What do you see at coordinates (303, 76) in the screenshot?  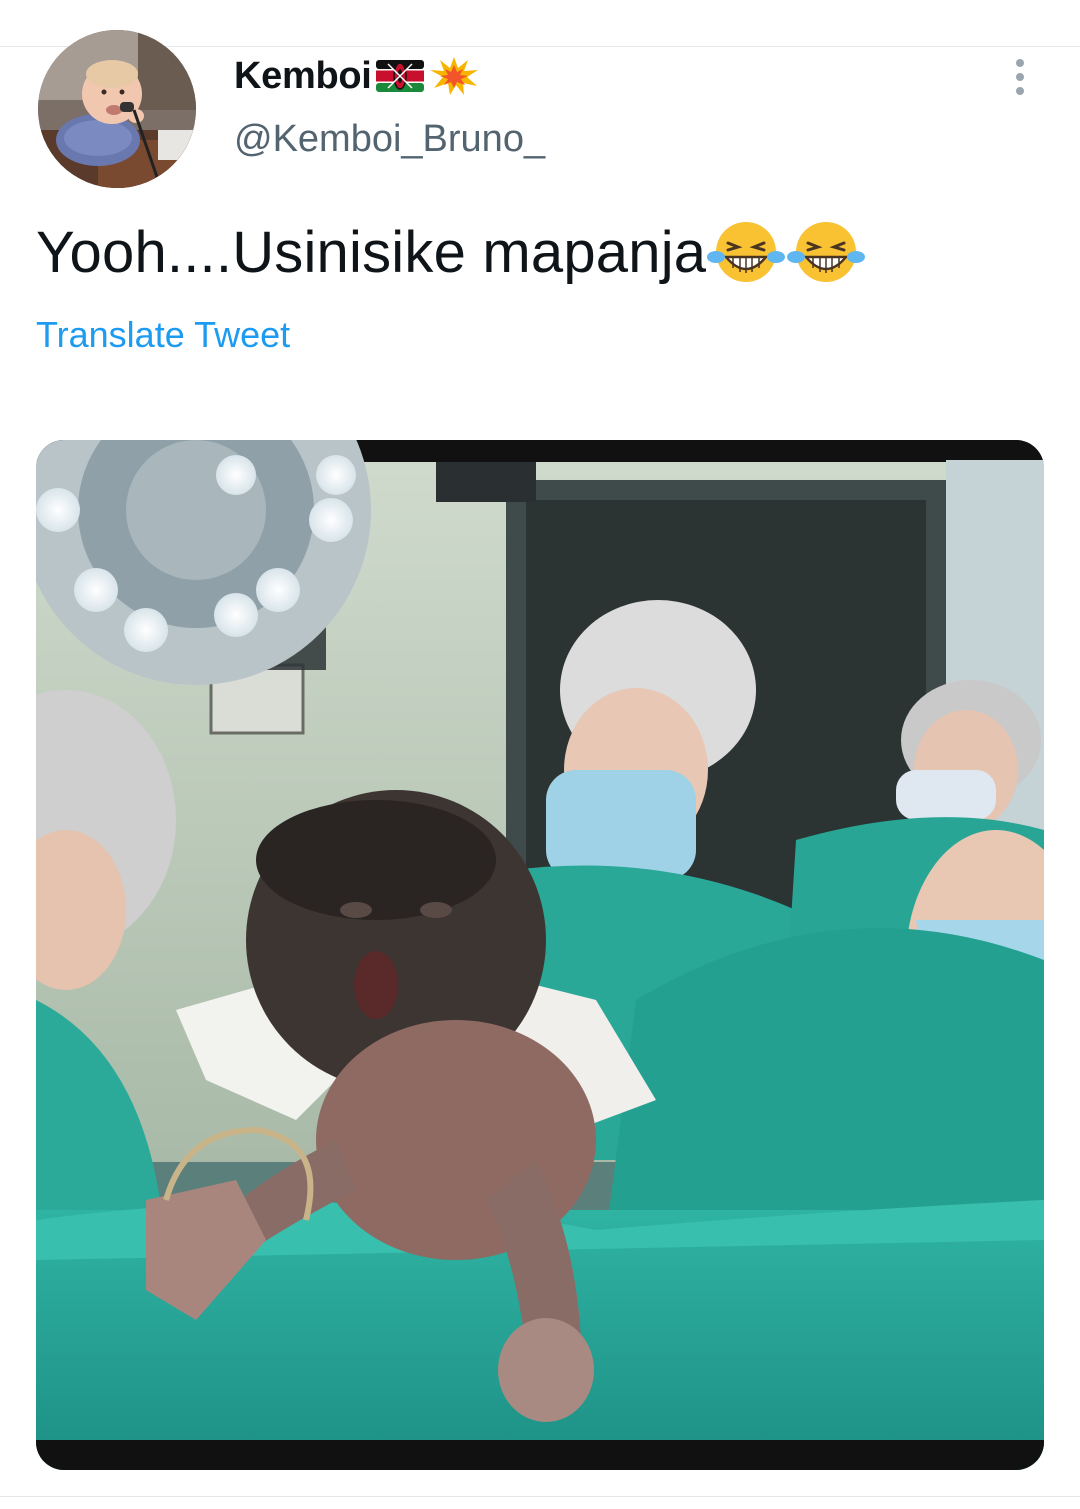 I see `display-name: Kemboi` at bounding box center [303, 76].